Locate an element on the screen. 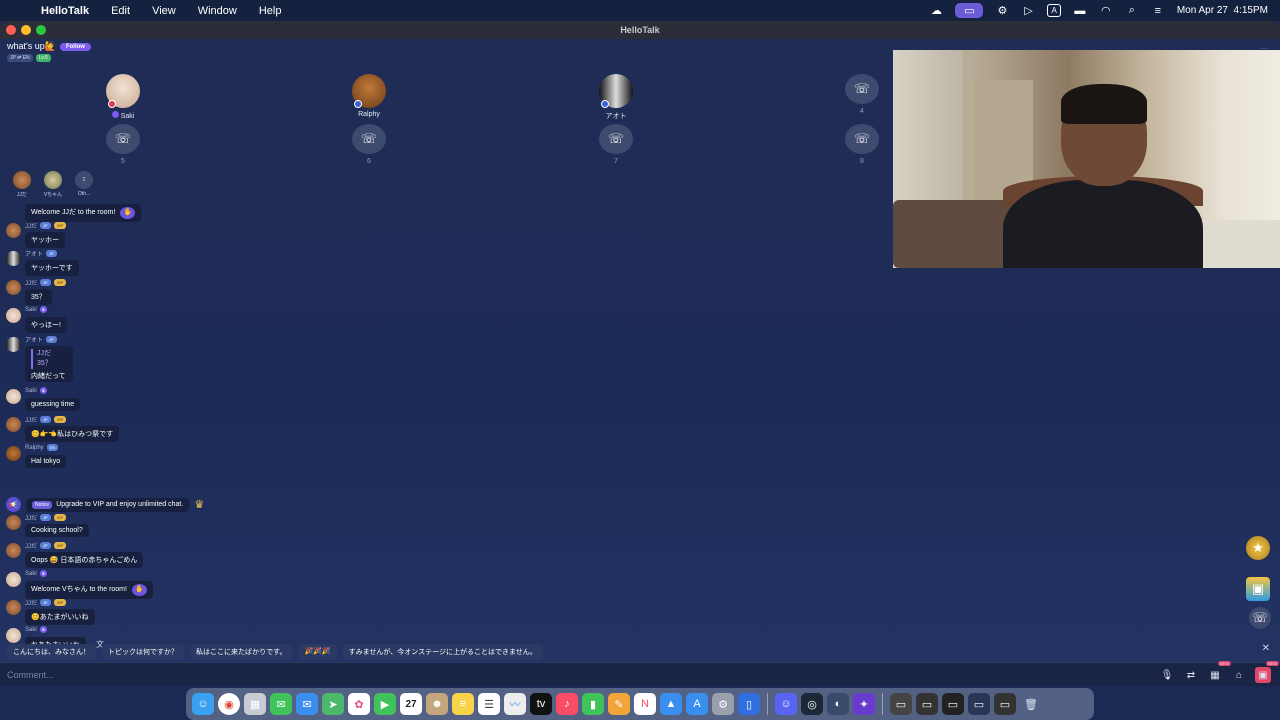 This screenshot has height=720, width=1280. microphone-icon: 🎙 is located at coordinates (1167, 675).